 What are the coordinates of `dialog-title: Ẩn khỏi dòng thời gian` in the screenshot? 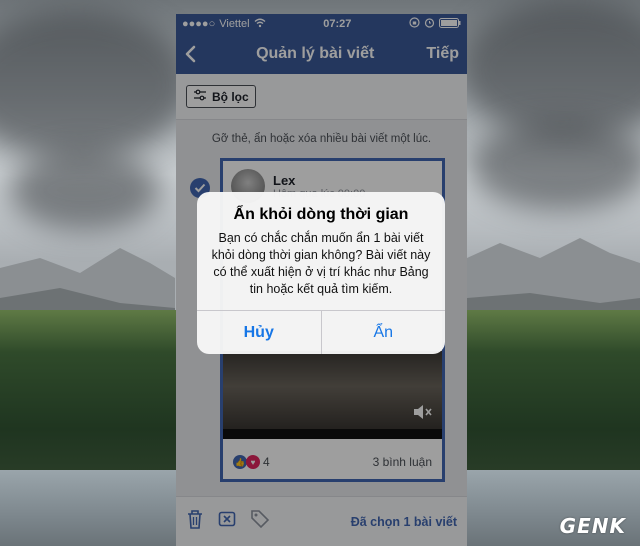 It's located at (321, 214).